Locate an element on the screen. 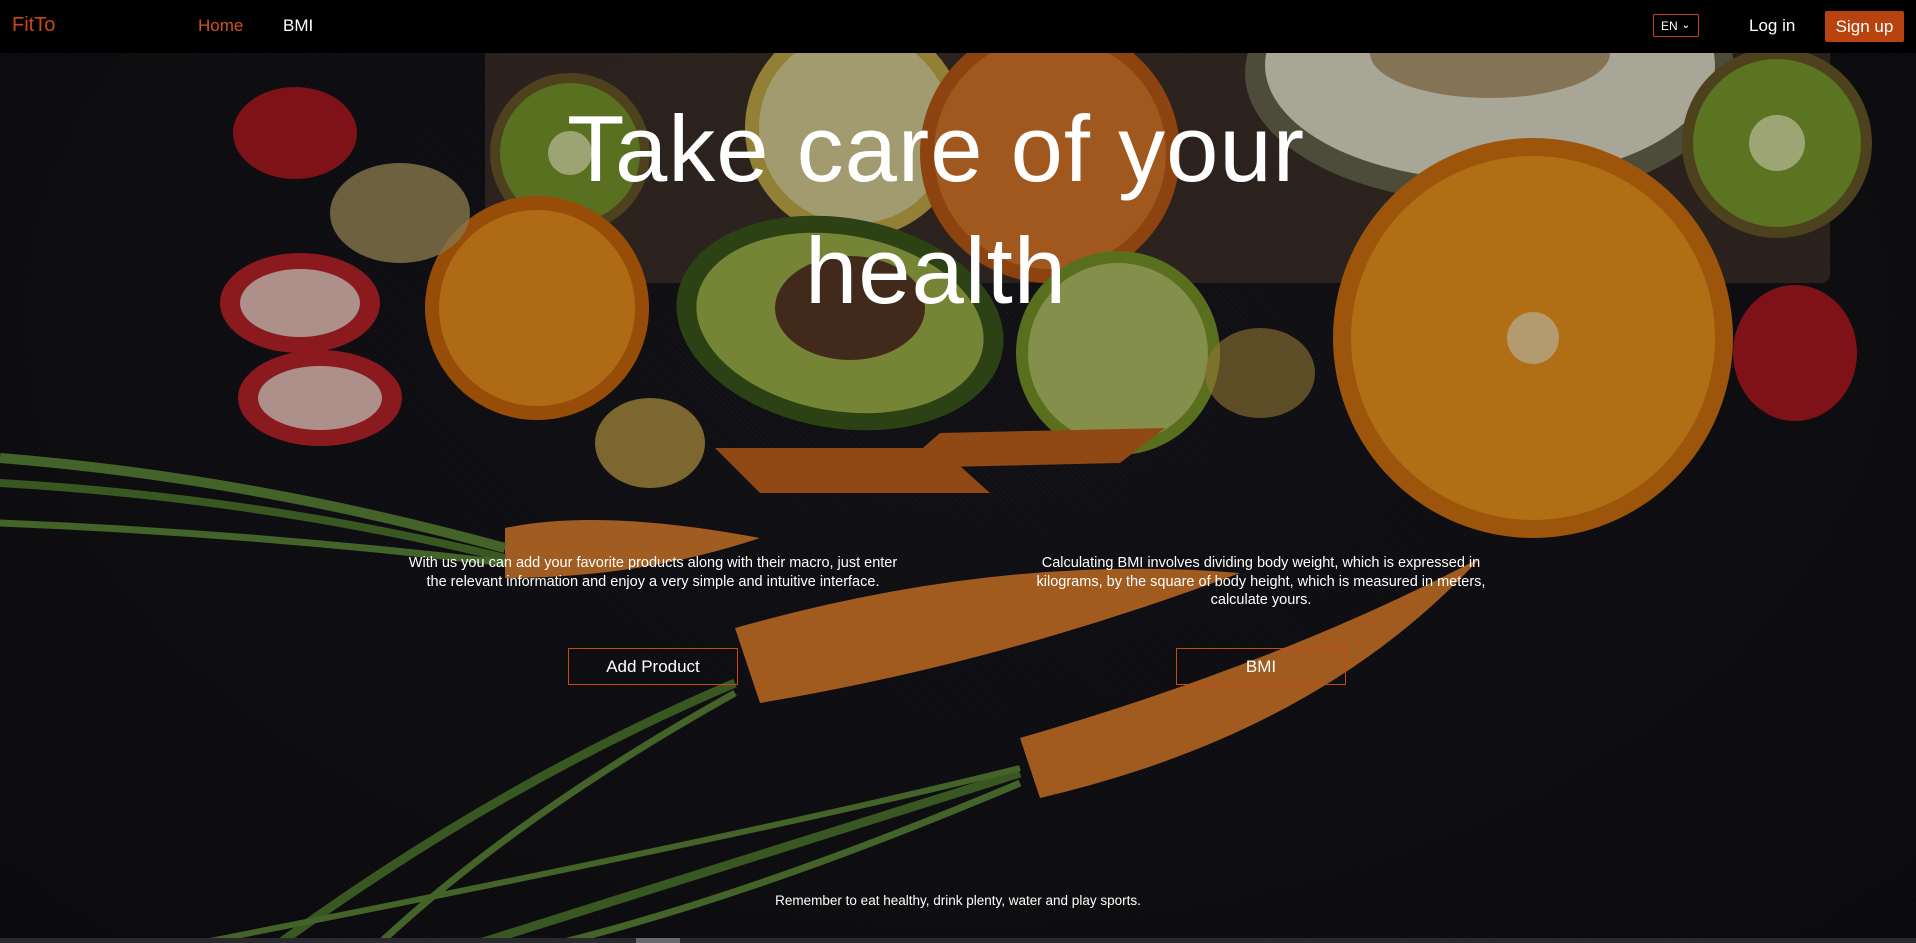 The height and width of the screenshot is (943, 1916). language-select: EN ⌄ is located at coordinates (1676, 25).